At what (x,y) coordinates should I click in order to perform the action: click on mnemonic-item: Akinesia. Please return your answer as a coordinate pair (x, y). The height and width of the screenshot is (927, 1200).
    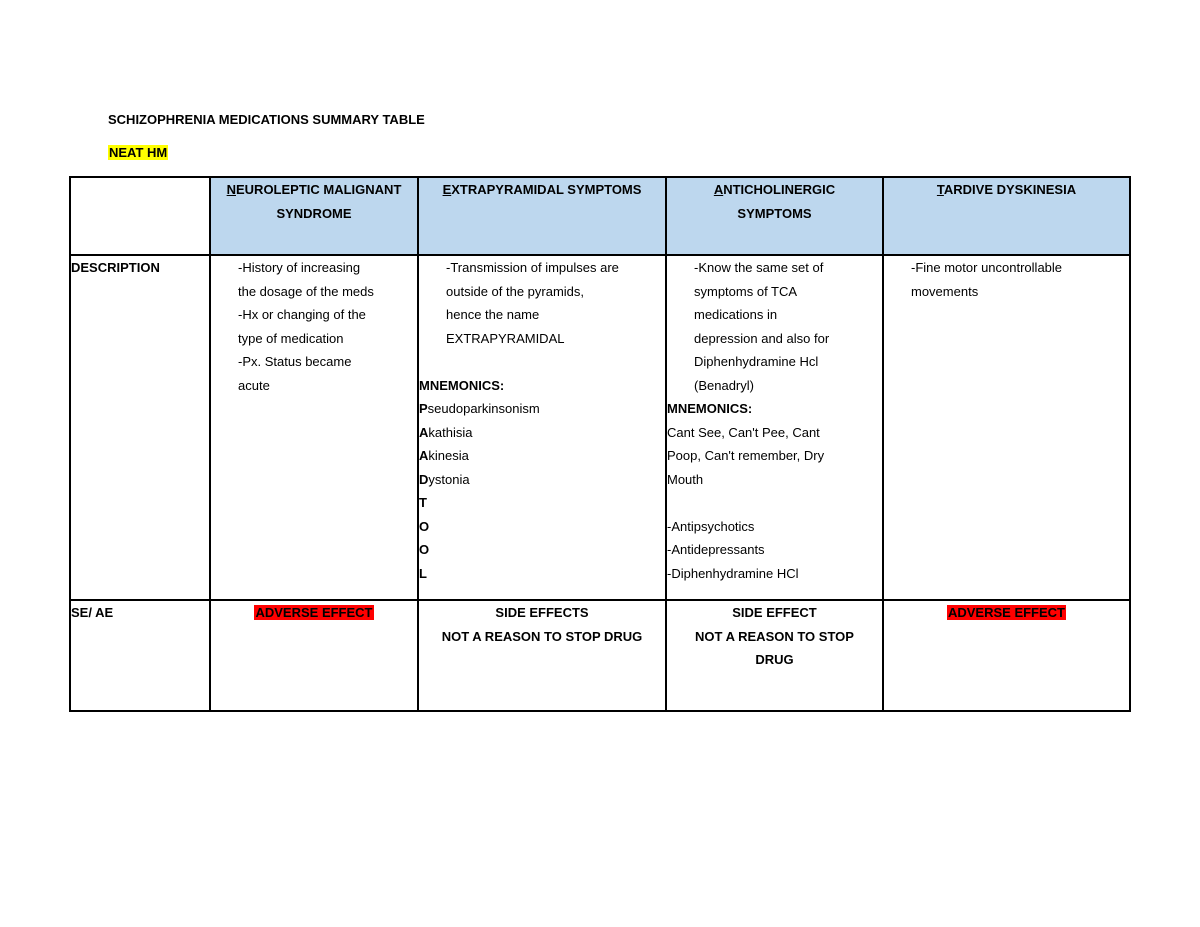
    Looking at the image, I should click on (444, 455).